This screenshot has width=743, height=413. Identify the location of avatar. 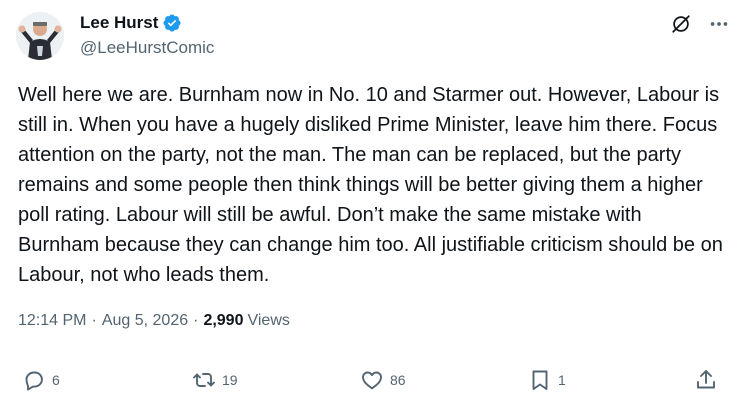
(40, 36).